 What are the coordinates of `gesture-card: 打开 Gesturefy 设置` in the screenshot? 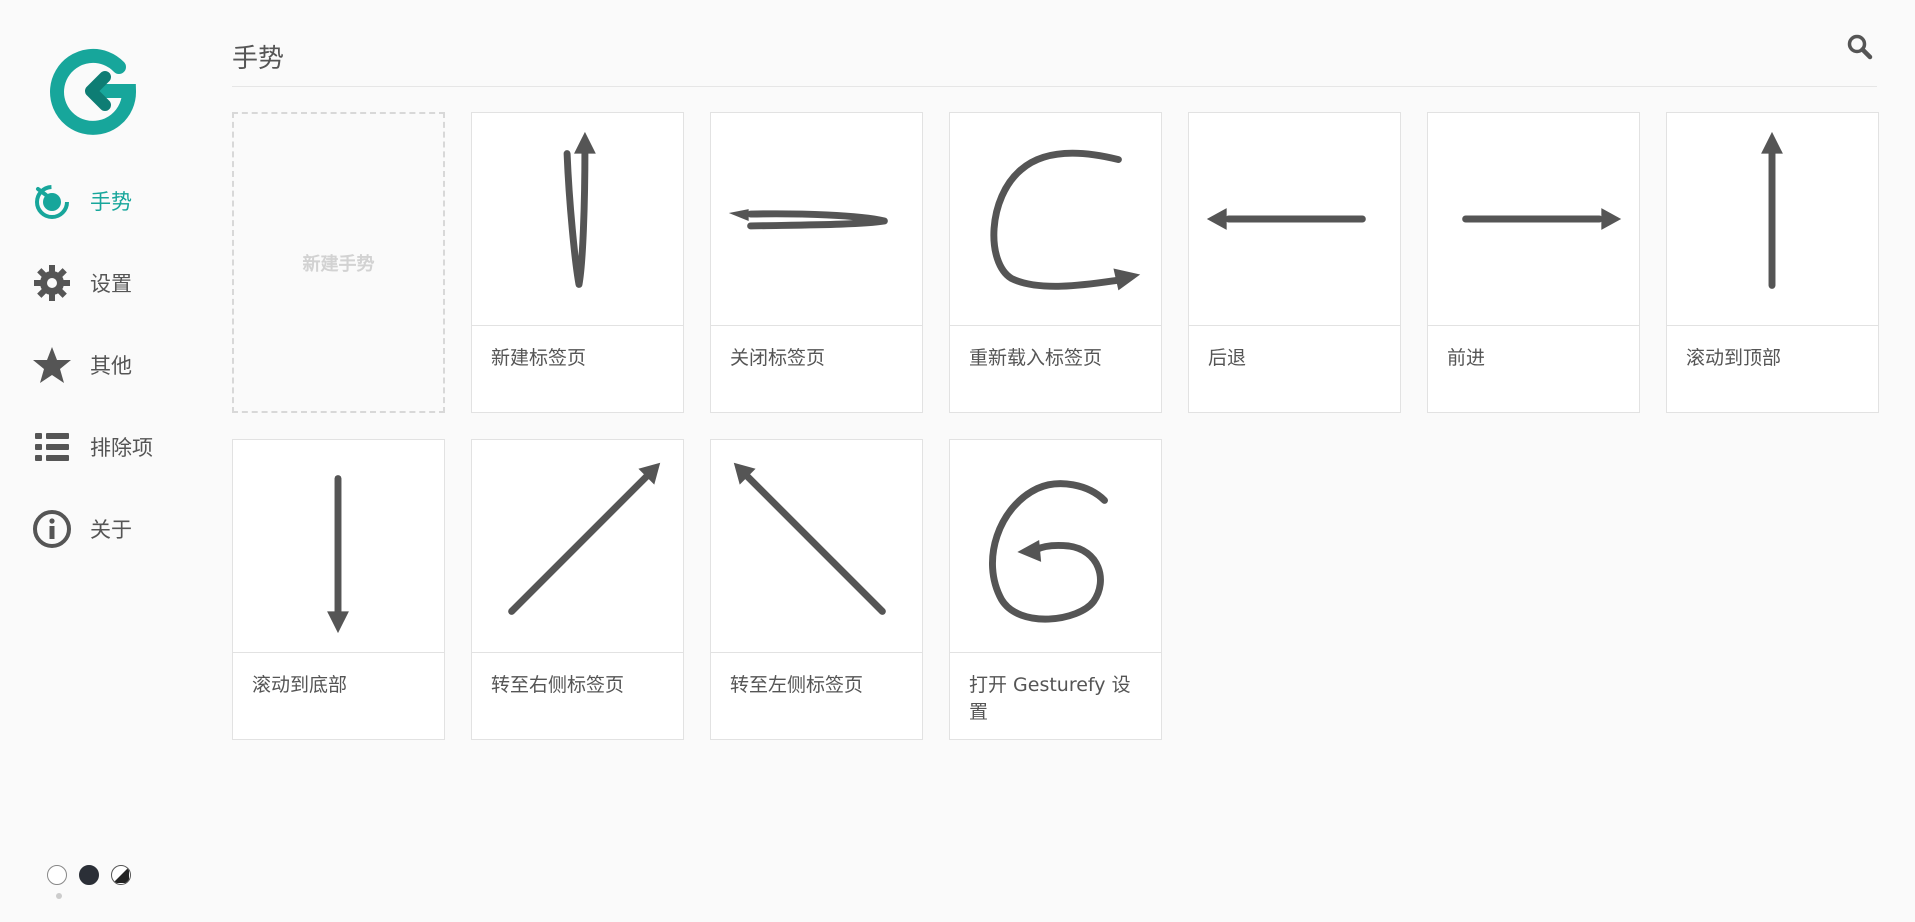 It's located at (1055, 589).